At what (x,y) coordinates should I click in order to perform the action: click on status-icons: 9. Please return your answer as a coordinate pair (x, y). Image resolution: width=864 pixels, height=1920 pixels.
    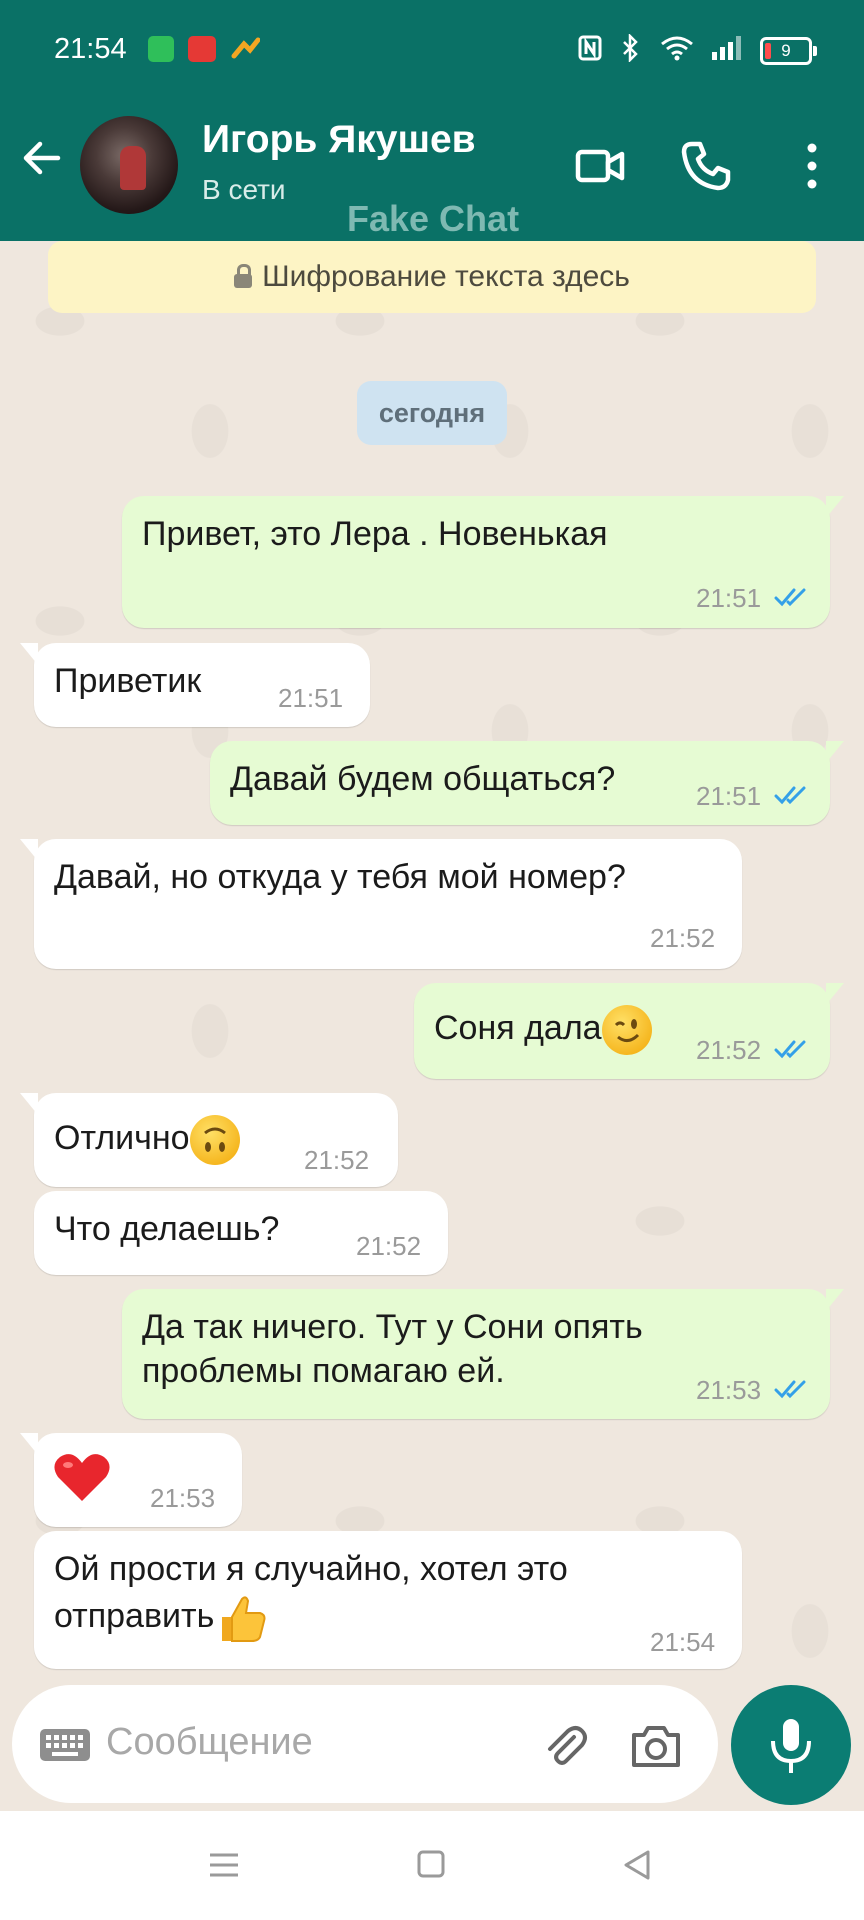
    Looking at the image, I should click on (697, 49).